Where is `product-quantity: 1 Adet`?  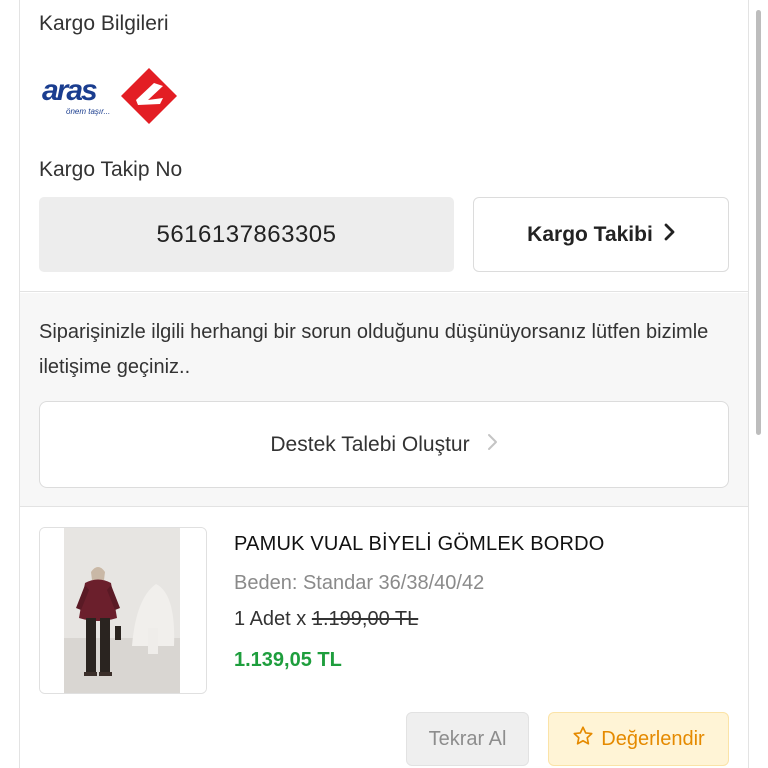 product-quantity: 1 Adet is located at coordinates (262, 619).